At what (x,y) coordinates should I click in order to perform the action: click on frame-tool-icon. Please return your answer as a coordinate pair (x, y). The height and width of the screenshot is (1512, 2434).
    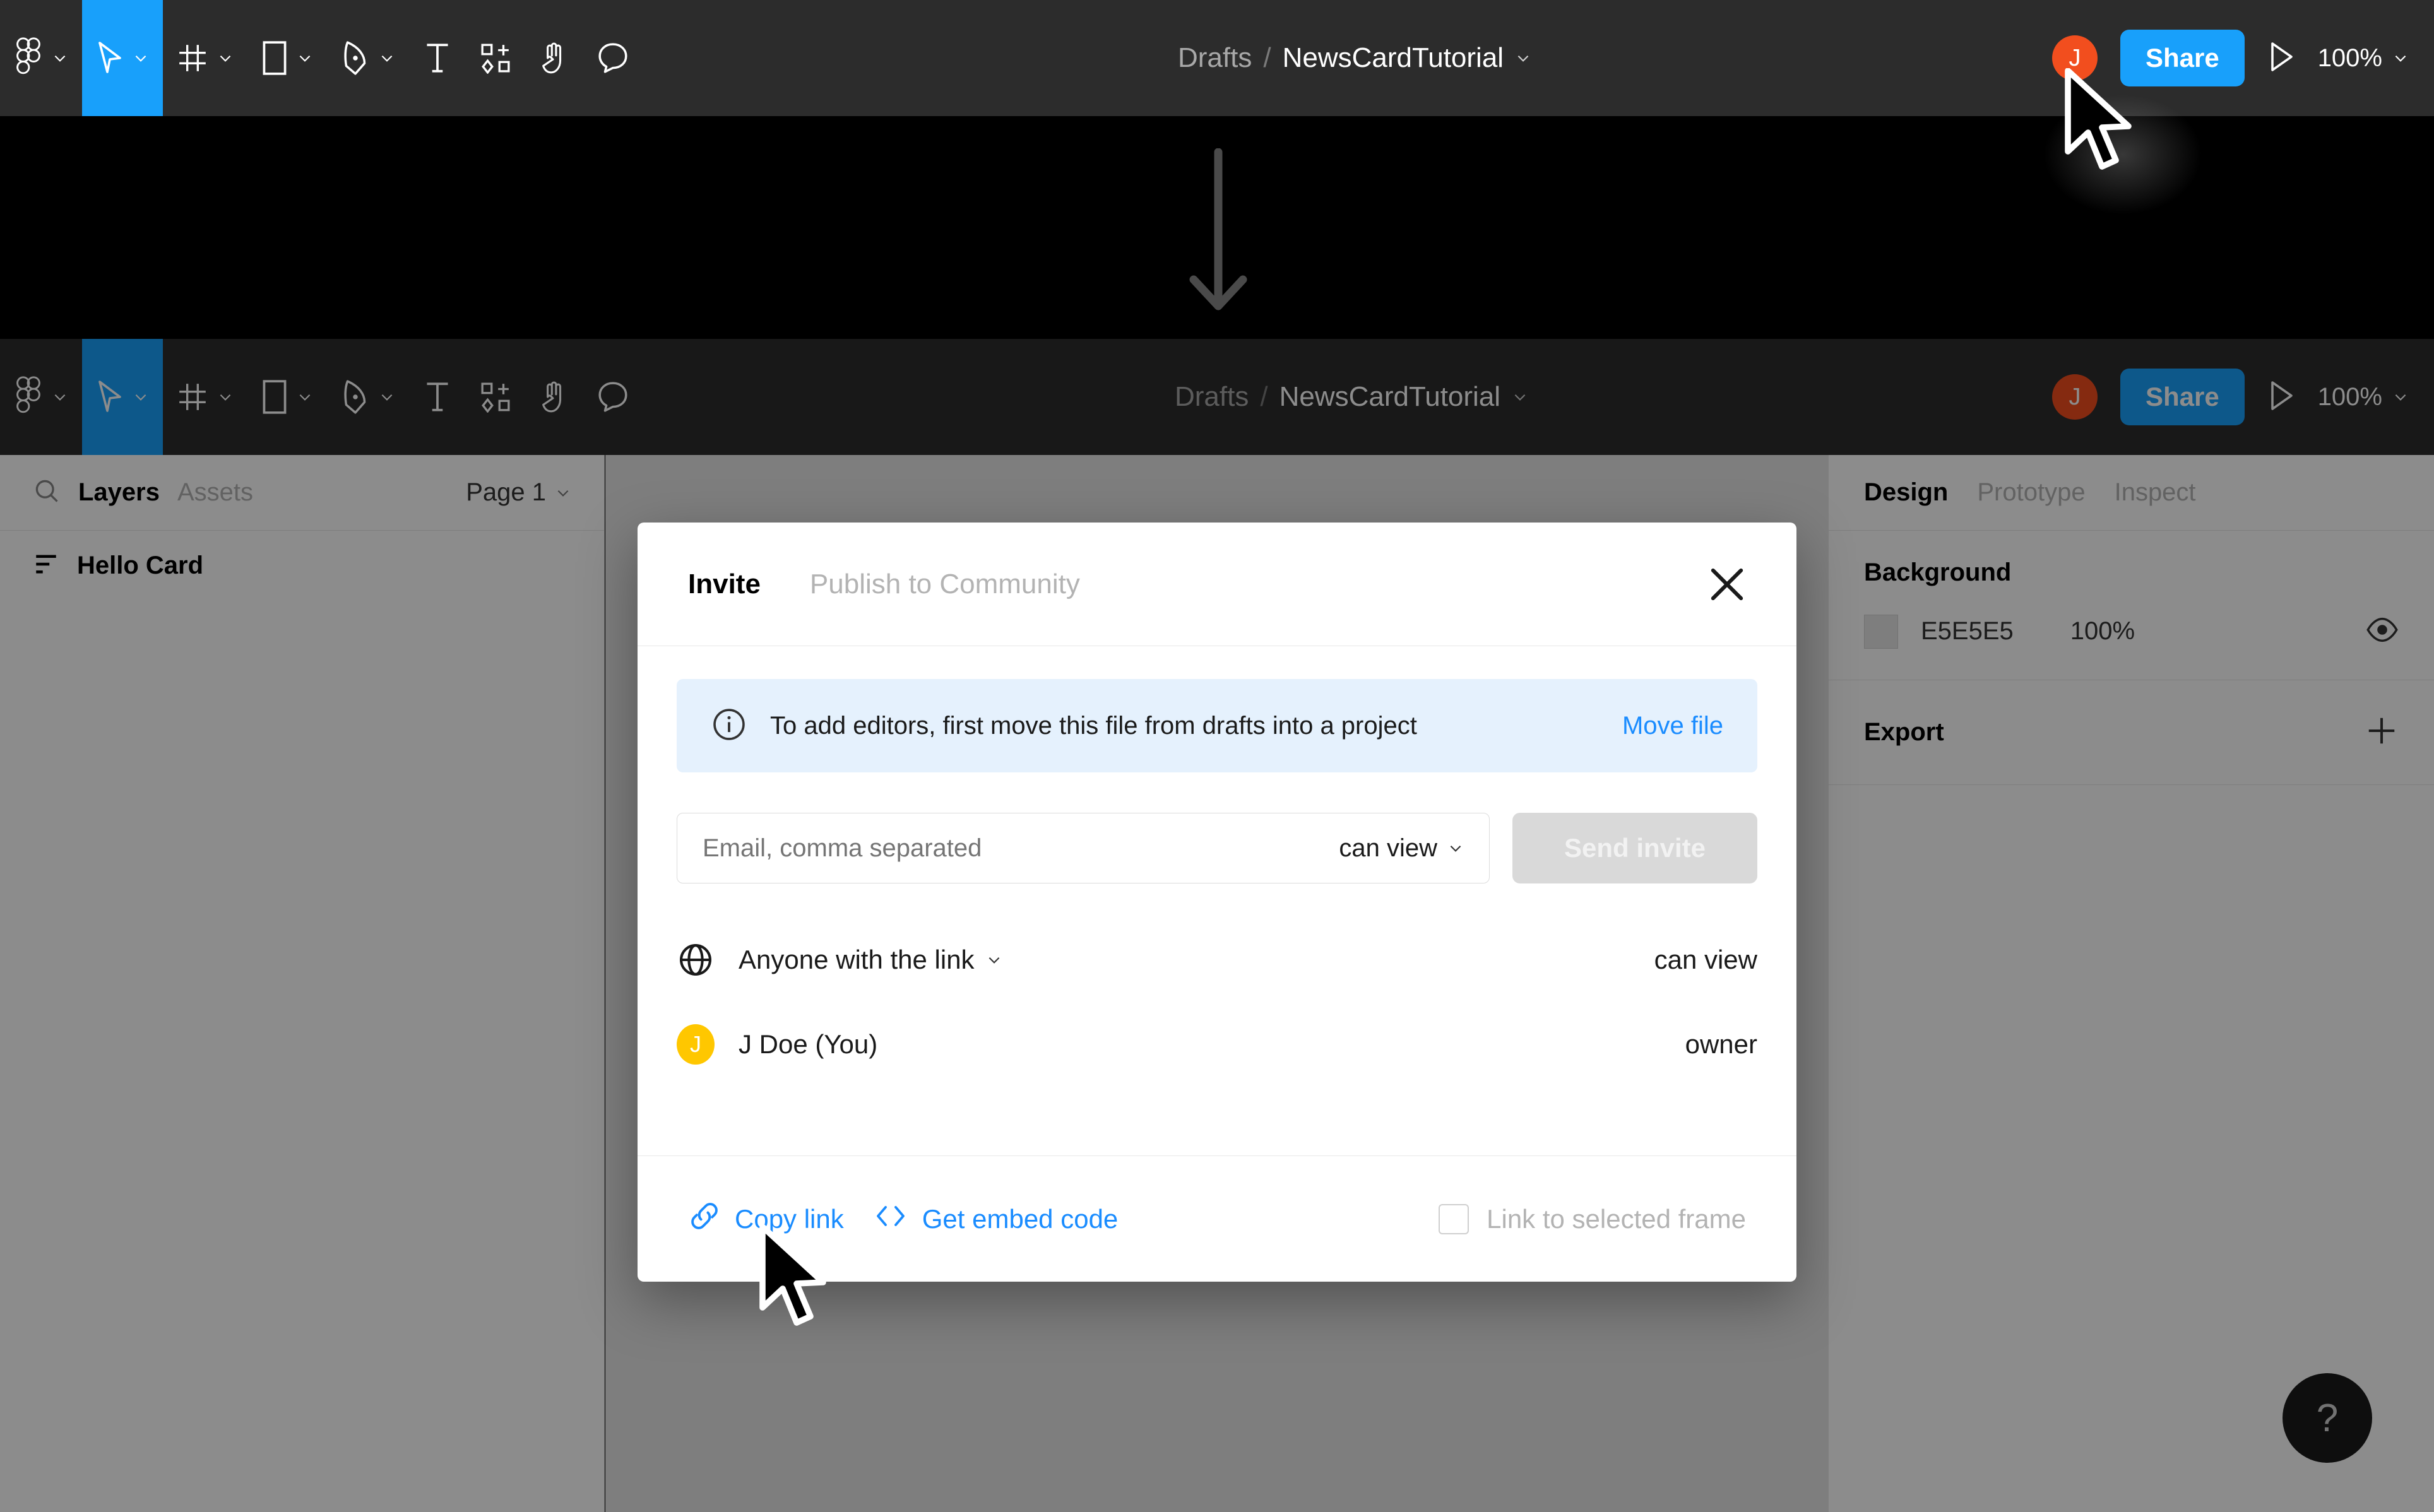
    Looking at the image, I should click on (192, 58).